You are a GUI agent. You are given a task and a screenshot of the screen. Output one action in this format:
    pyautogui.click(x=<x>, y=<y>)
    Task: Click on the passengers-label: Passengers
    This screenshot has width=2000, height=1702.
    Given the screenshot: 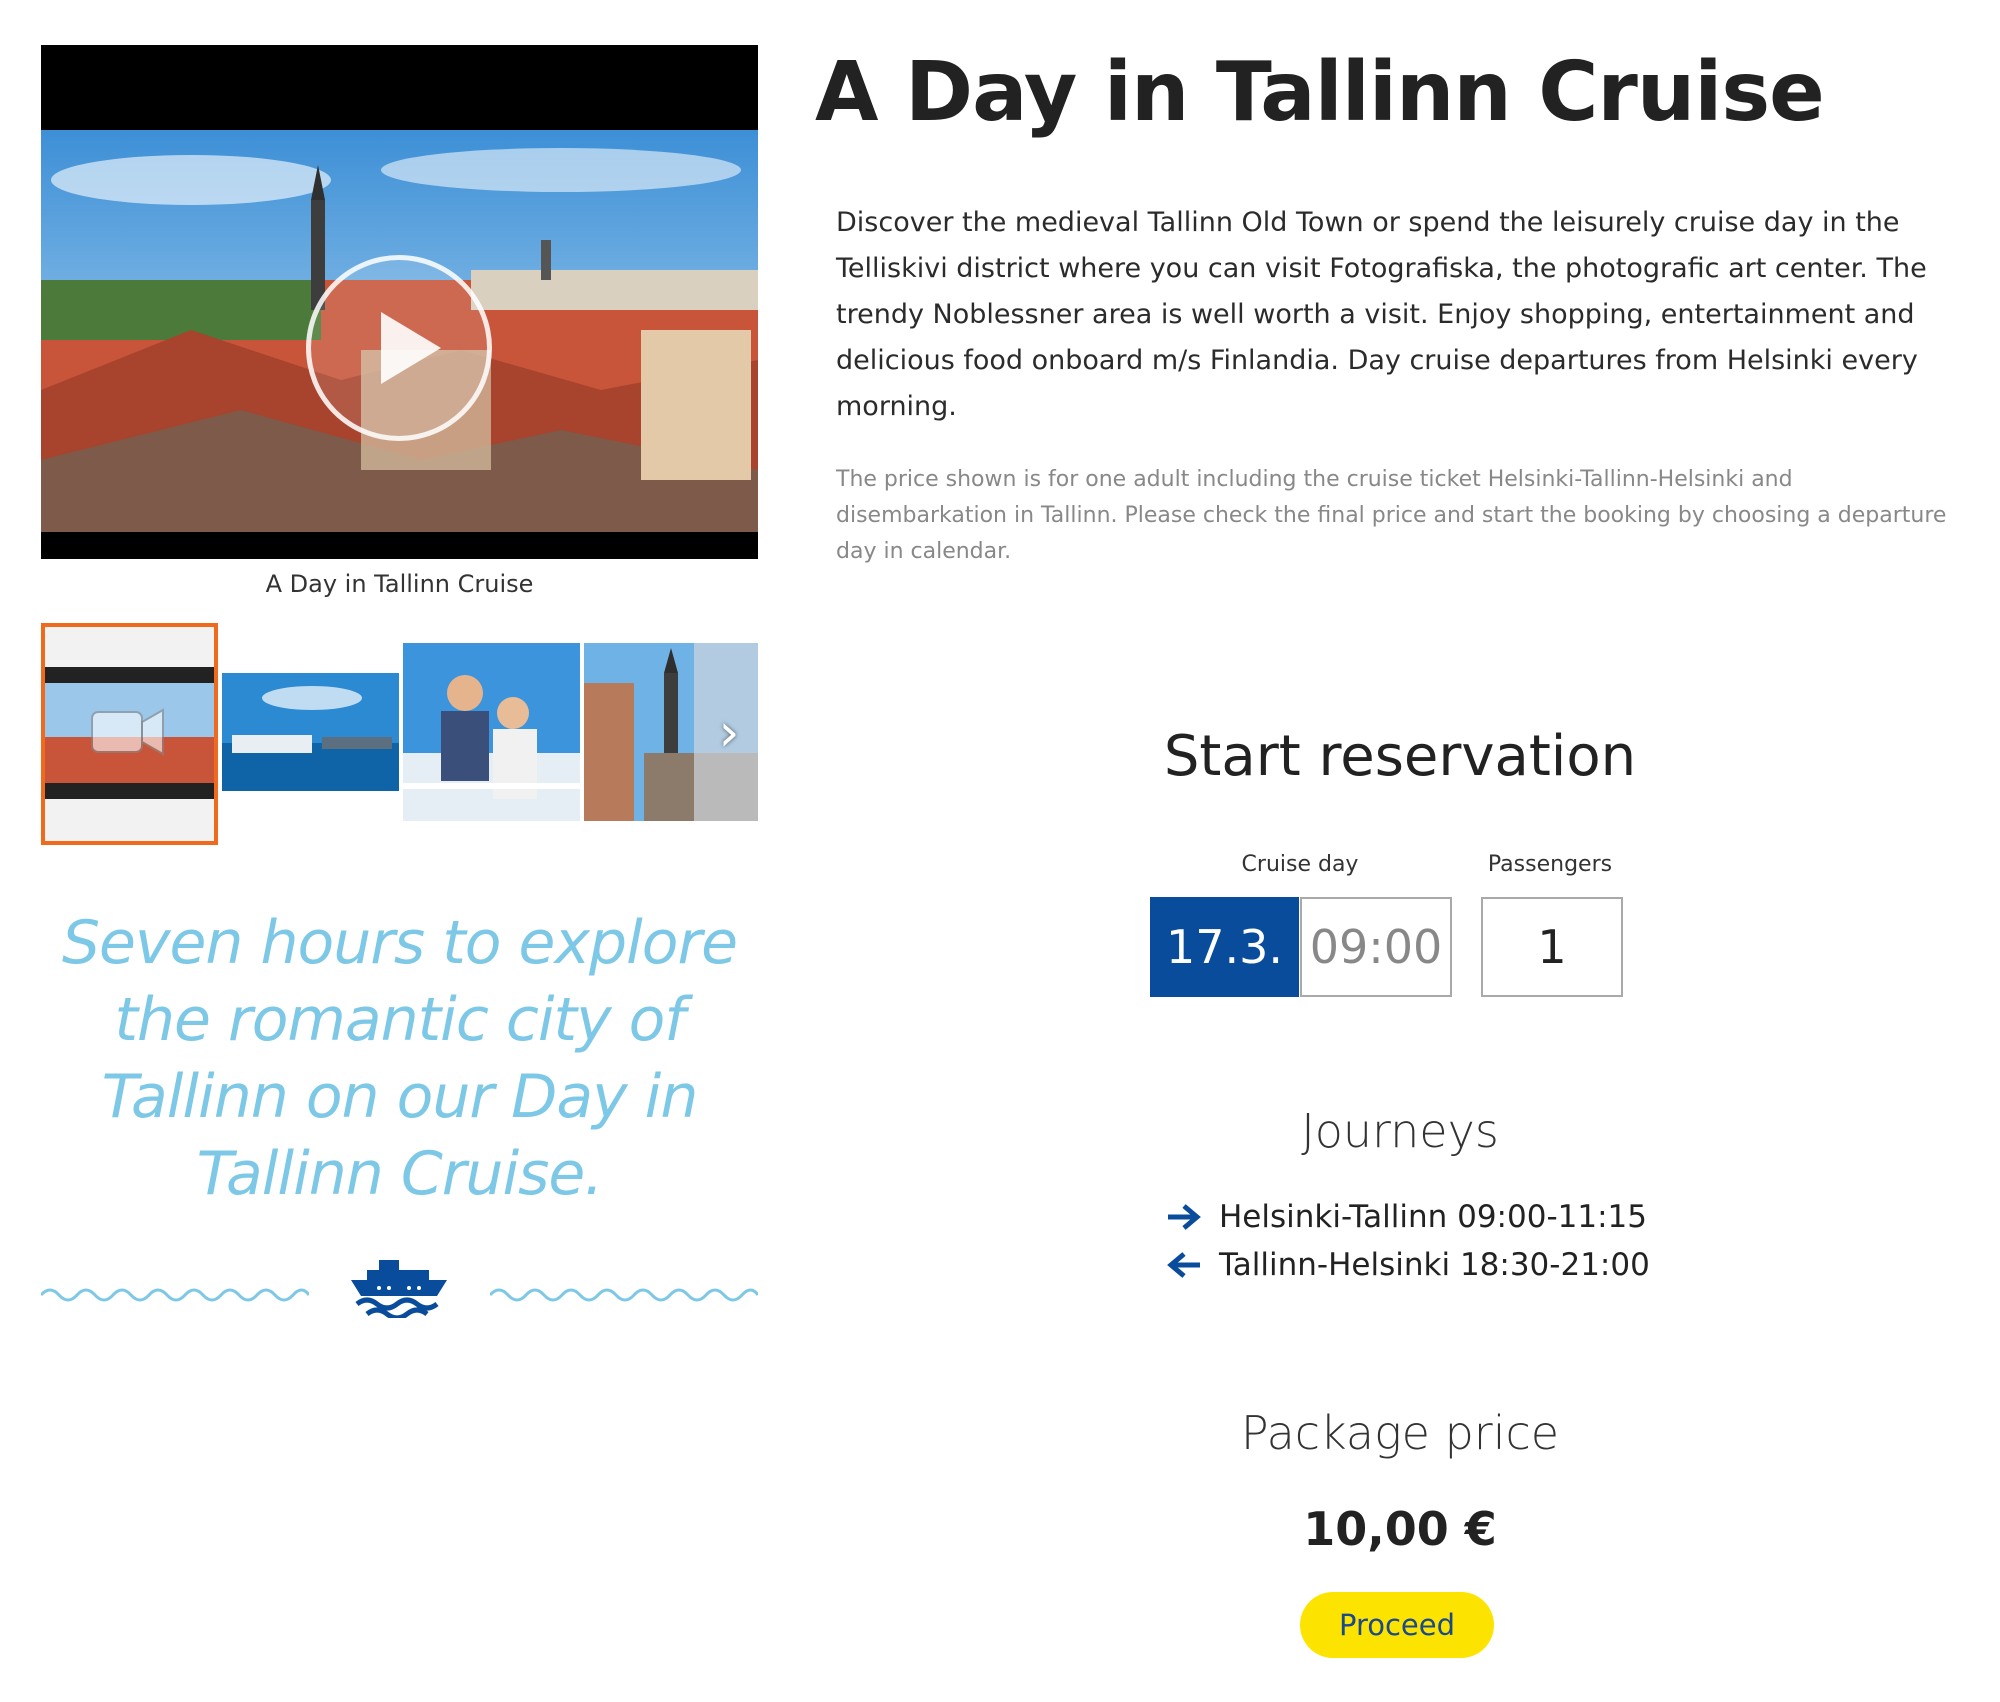 What is the action you would take?
    pyautogui.click(x=1550, y=864)
    